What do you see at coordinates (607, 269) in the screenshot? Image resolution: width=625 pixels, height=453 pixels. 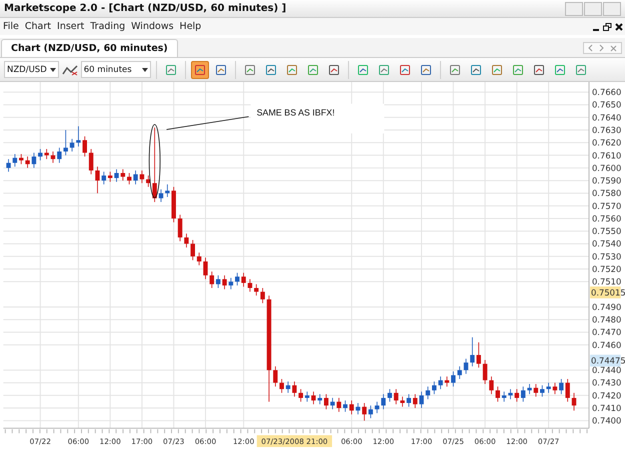 I see `price-label: 0.7520` at bounding box center [607, 269].